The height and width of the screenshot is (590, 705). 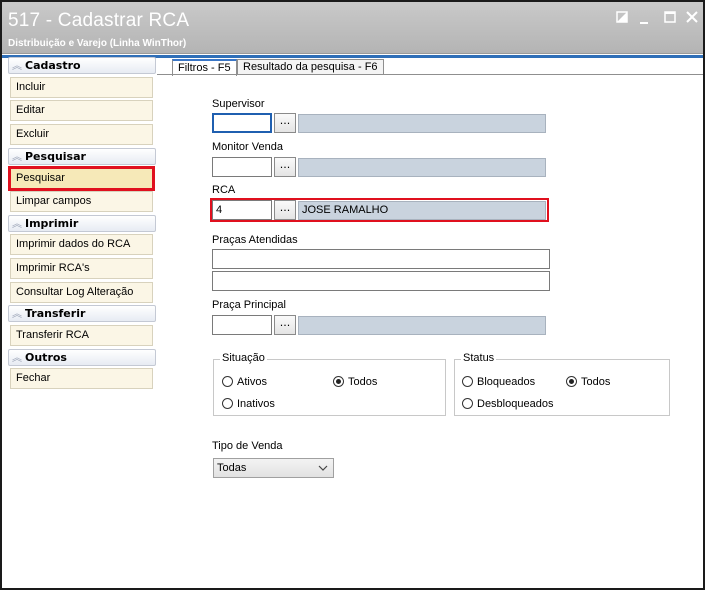 What do you see at coordinates (242, 123) in the screenshot?
I see `supervisor-code-input` at bounding box center [242, 123].